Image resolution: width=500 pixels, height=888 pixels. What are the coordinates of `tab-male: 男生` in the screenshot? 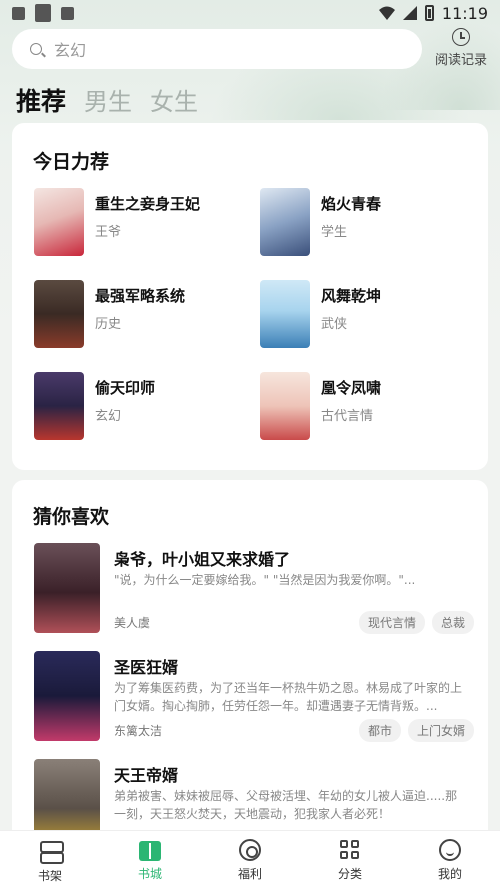 It's located at (108, 99).